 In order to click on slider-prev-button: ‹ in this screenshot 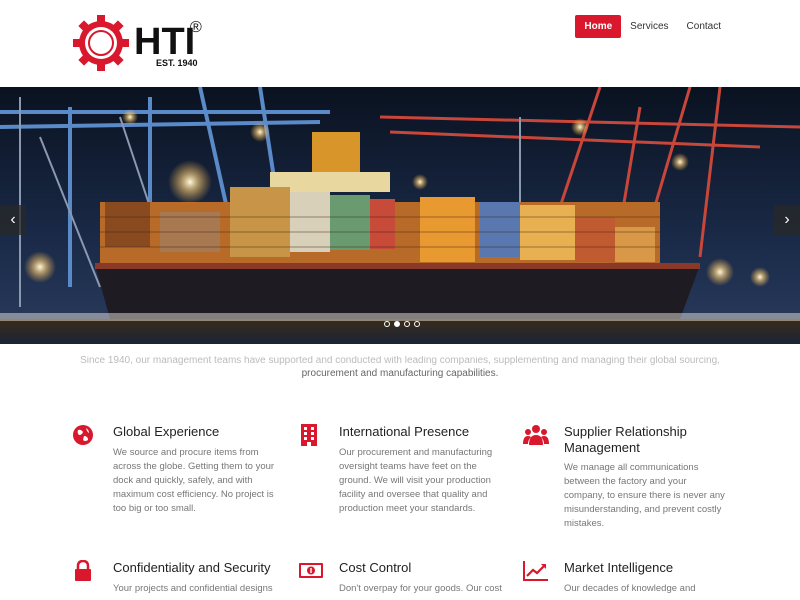, I will do `click(13, 220)`.